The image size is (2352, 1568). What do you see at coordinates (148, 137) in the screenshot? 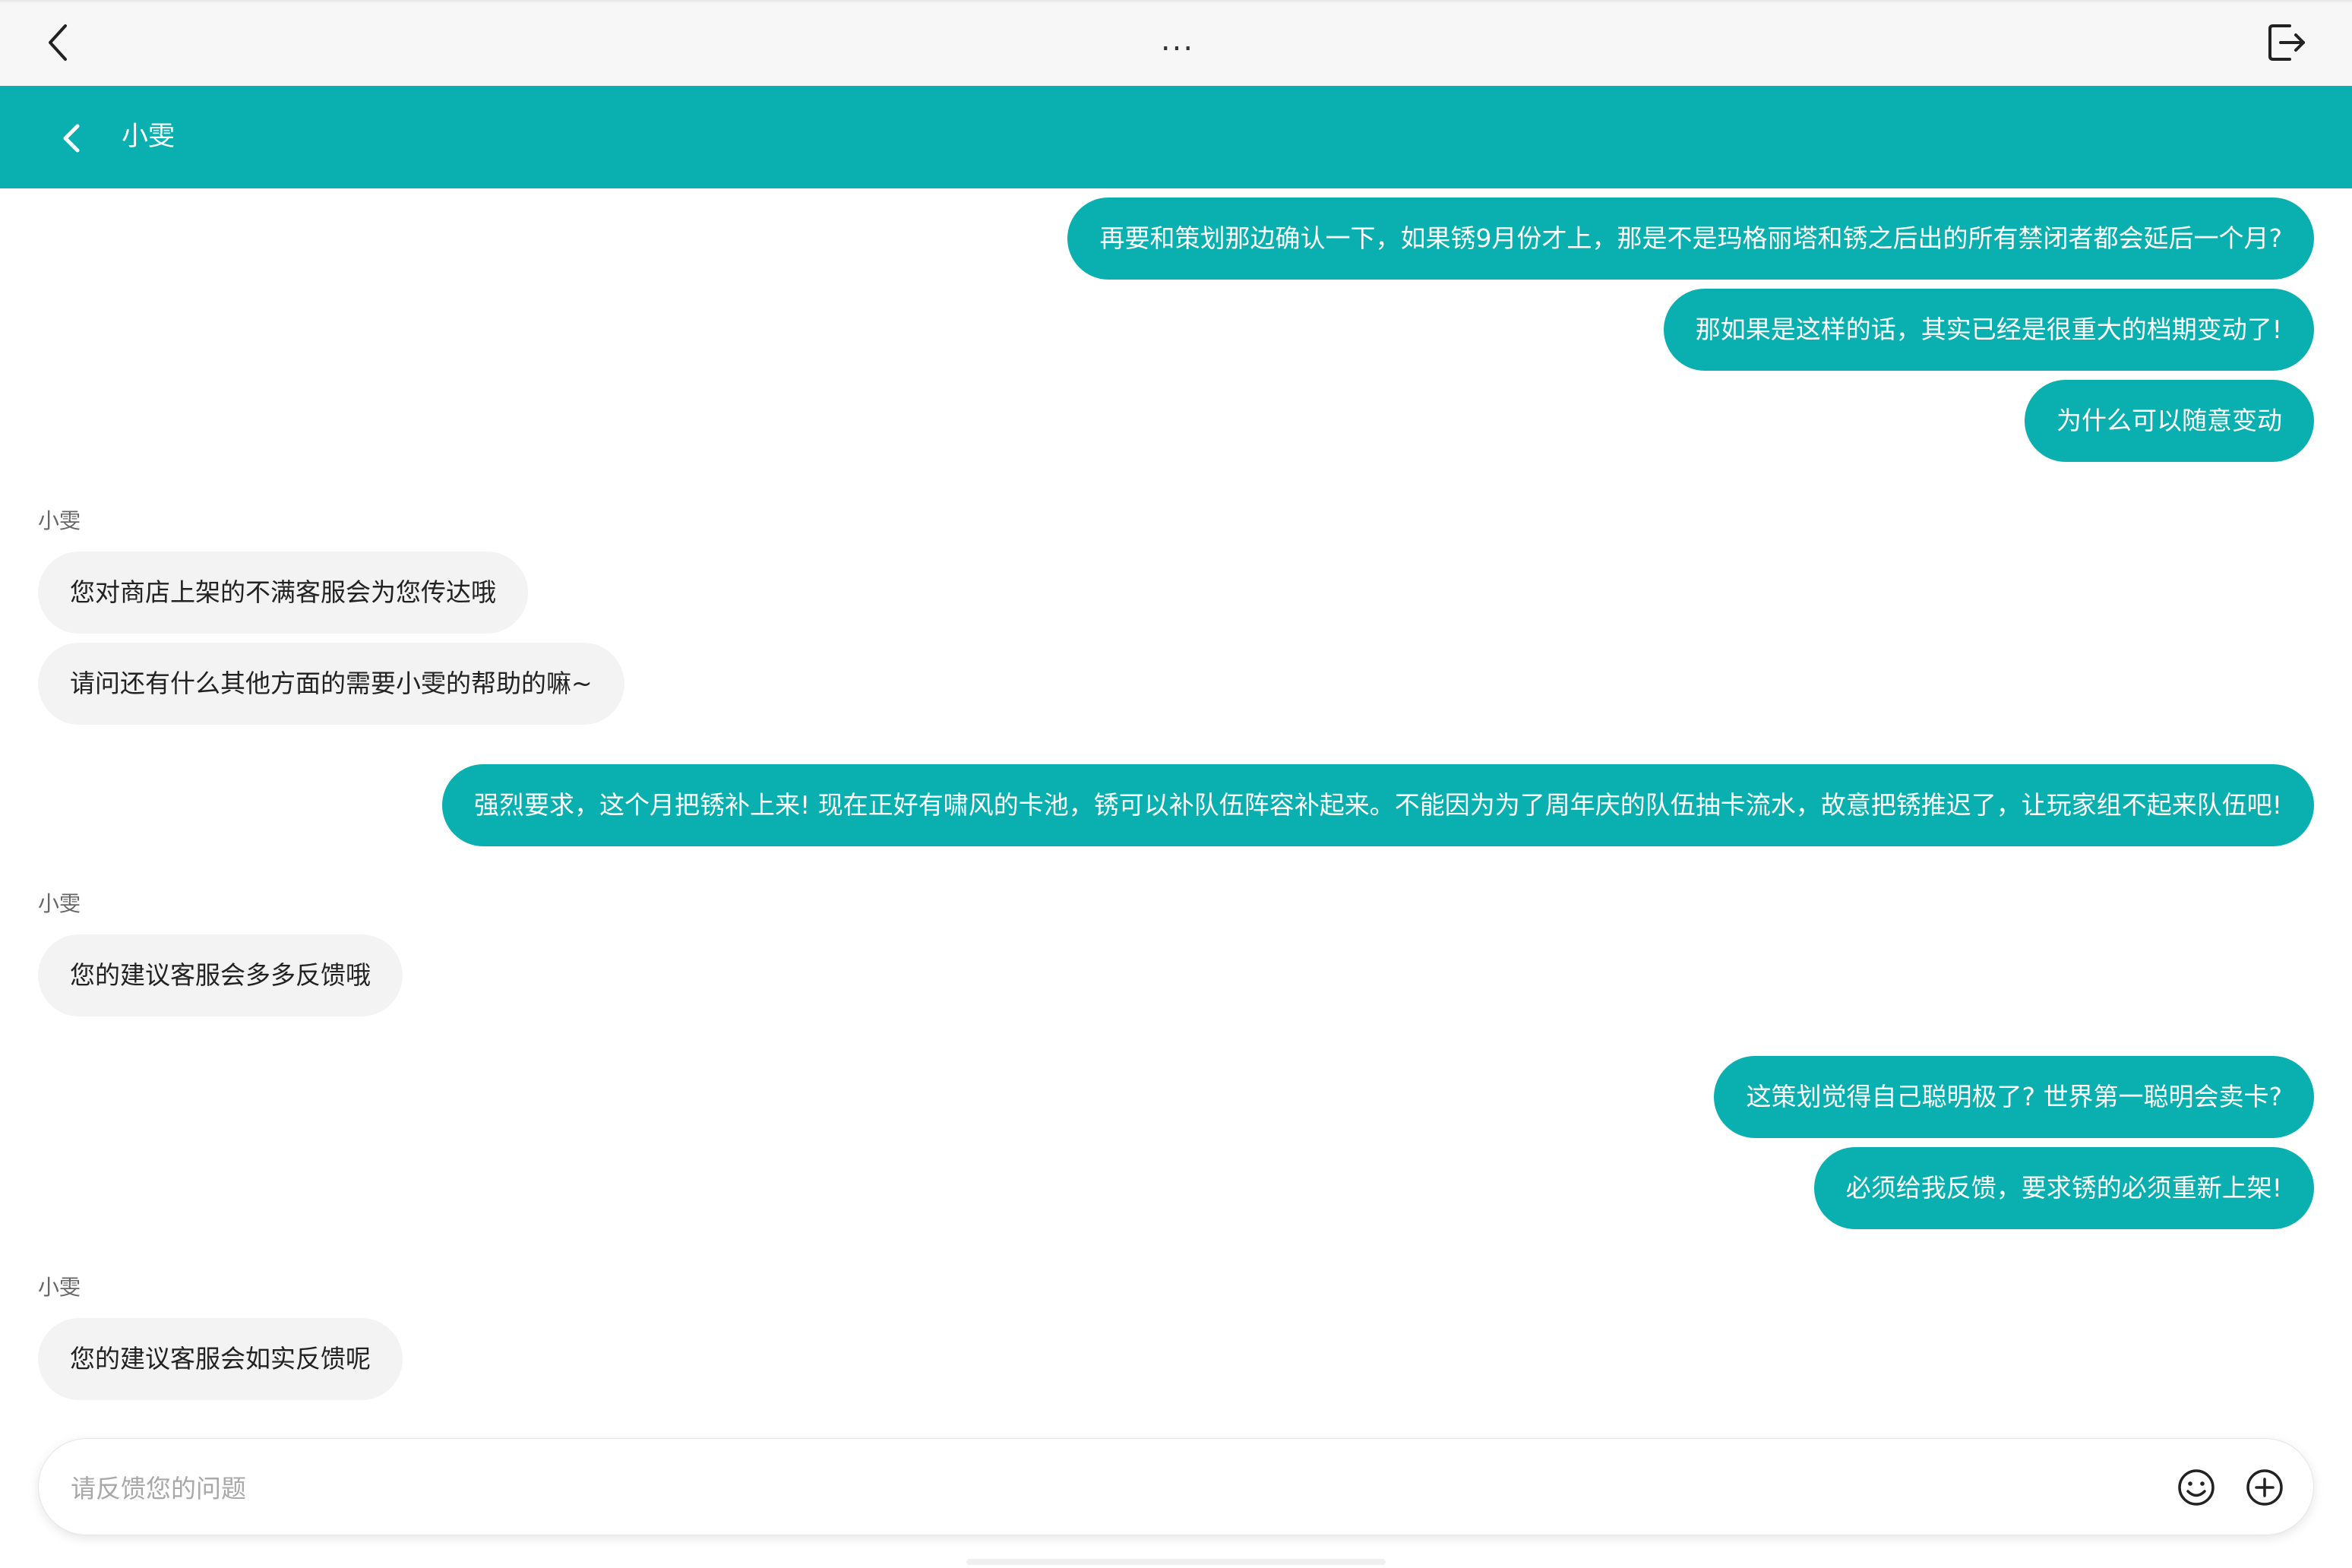
I see `chat-title: 小雯` at bounding box center [148, 137].